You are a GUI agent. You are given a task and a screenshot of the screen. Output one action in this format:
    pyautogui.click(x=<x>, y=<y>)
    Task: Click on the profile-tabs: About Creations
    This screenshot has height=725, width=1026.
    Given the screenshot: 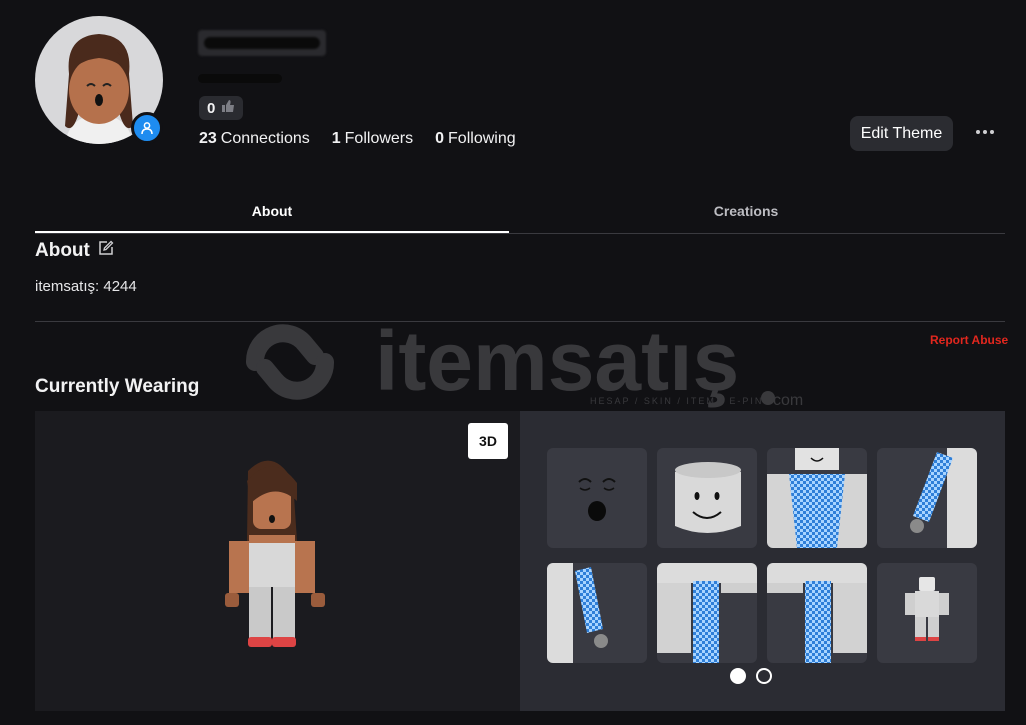 What is the action you would take?
    pyautogui.click(x=520, y=212)
    